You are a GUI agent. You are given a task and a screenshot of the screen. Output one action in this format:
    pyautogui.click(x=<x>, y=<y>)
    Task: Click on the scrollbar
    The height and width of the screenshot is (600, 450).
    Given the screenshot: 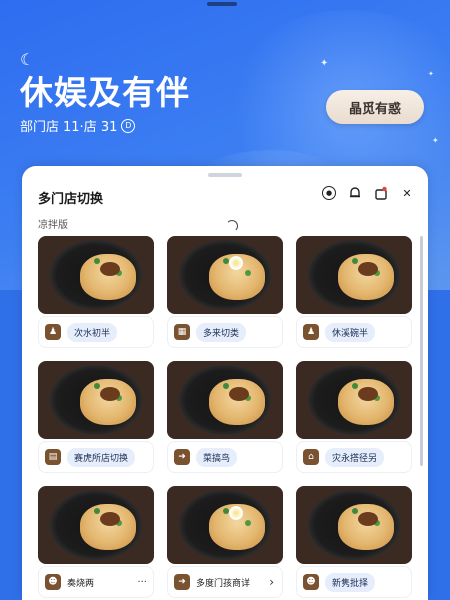 What is the action you would take?
    pyautogui.click(x=421, y=351)
    